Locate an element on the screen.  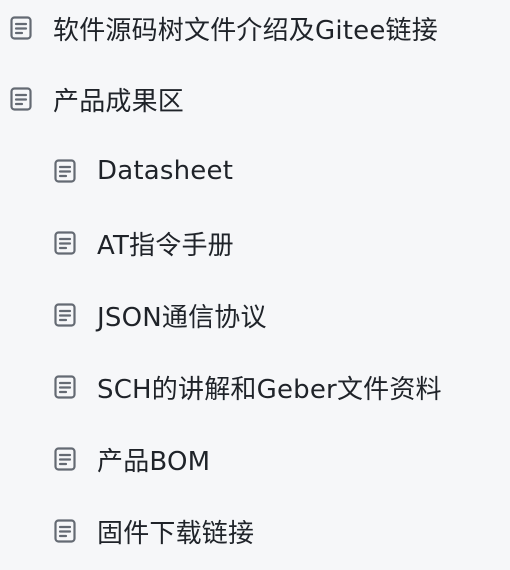
tree-item-product-results: 产品成果区 is located at coordinates (92, 99).